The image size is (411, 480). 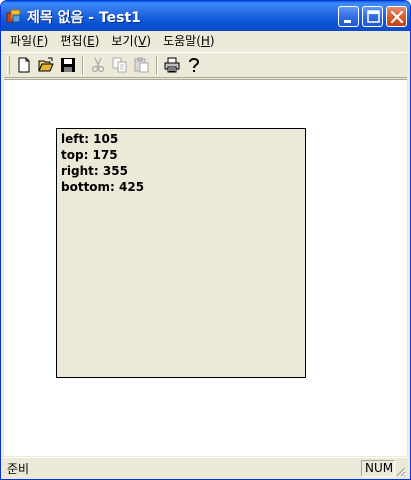 I want to click on menu-file-mnemonic: F, so click(x=40, y=41).